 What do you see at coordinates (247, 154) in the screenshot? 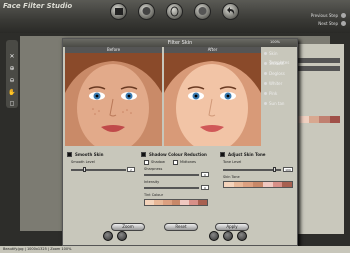
I see `adjust-skin-tone-title: Adjust Skin Tone` at bounding box center [247, 154].